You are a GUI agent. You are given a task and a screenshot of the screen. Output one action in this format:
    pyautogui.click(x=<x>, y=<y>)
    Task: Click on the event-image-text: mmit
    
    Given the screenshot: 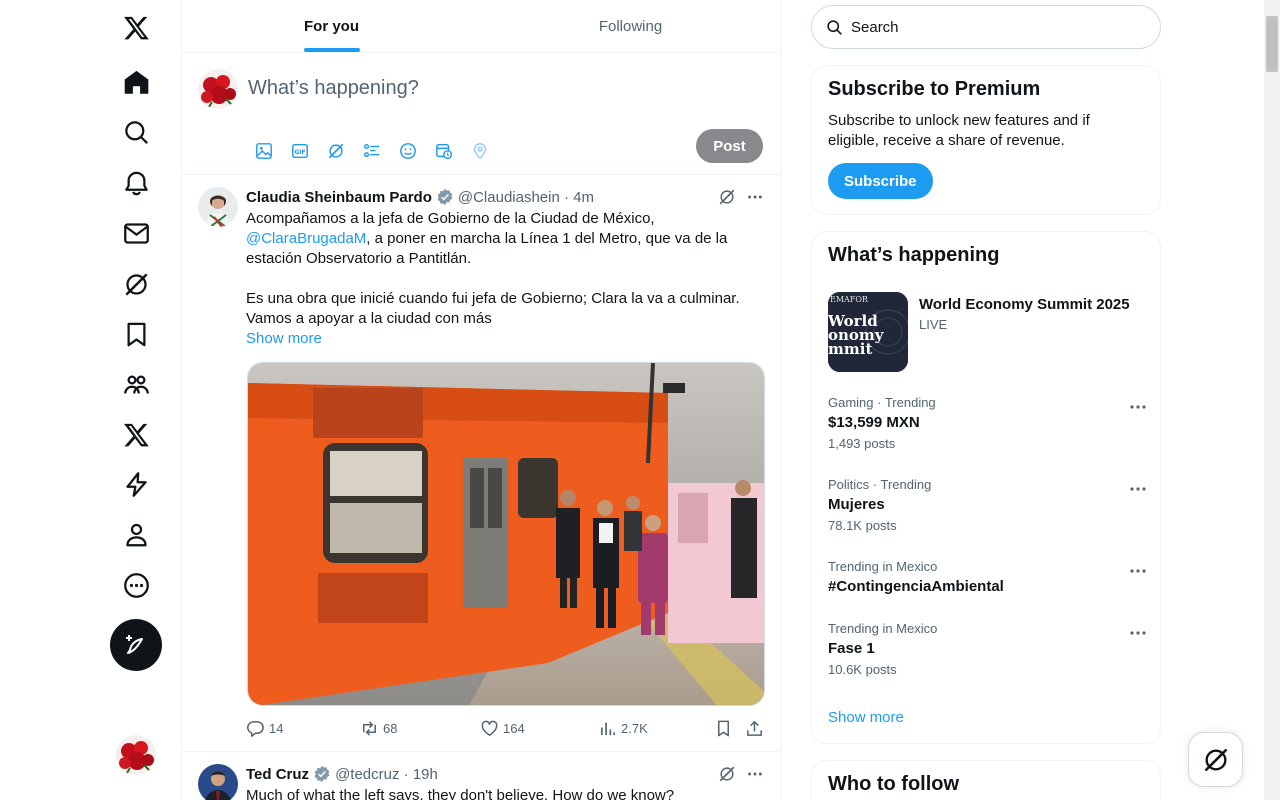 What is the action you would take?
    pyautogui.click(x=850, y=349)
    